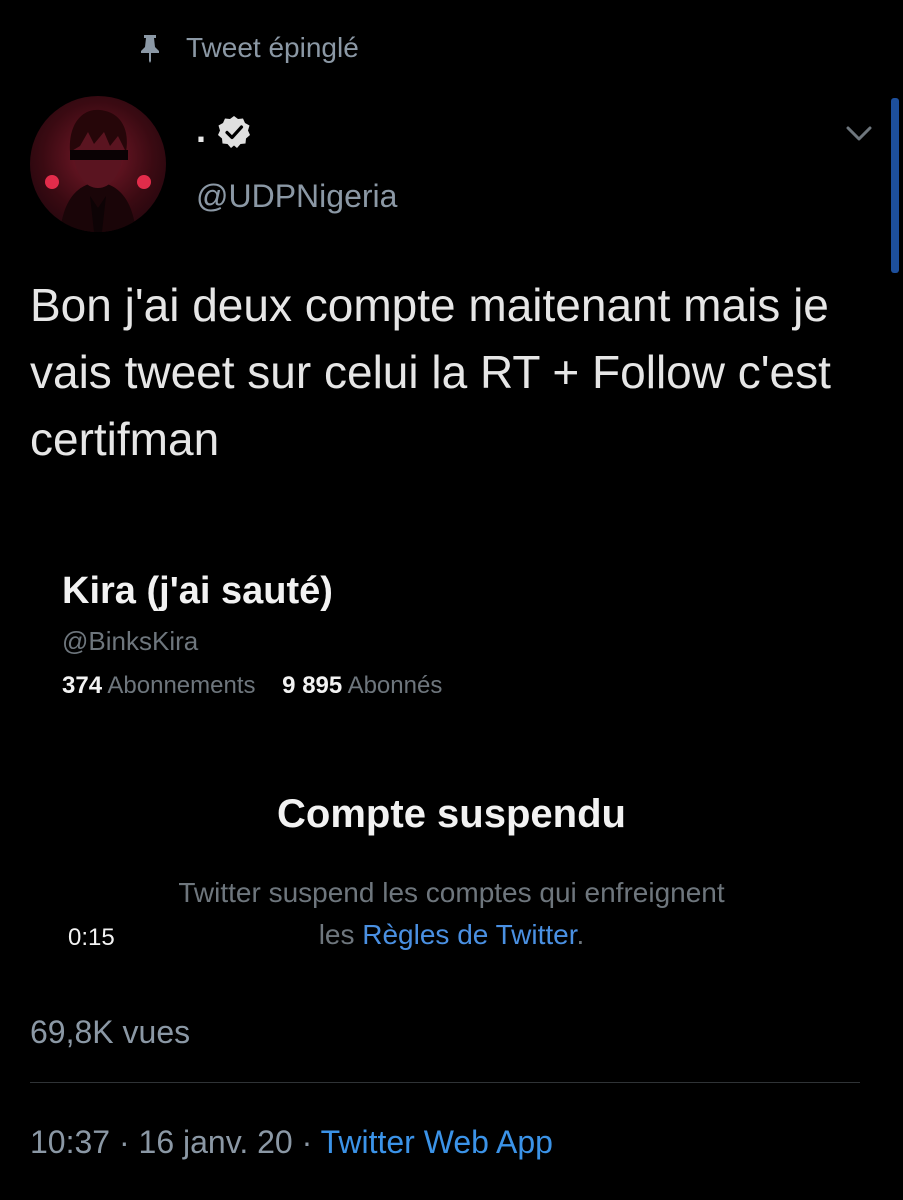 This screenshot has height=1200, width=903. I want to click on followers-label: Abonnés, so click(395, 685).